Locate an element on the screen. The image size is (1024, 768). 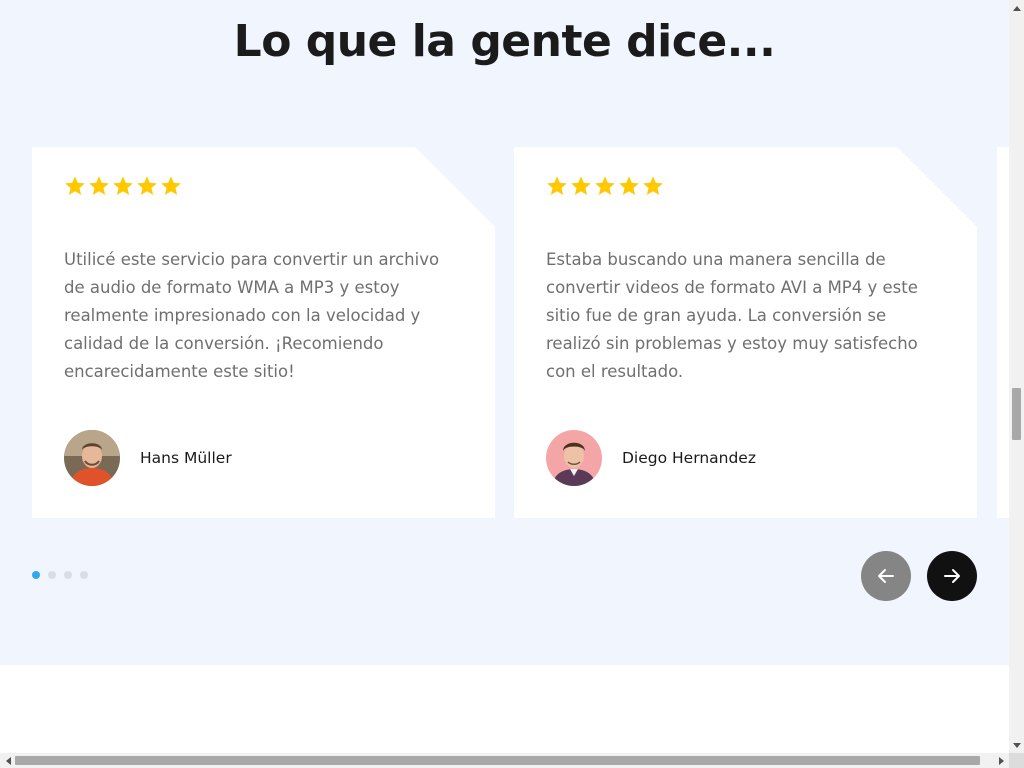
arrow-right-icon is located at coordinates (952, 576).